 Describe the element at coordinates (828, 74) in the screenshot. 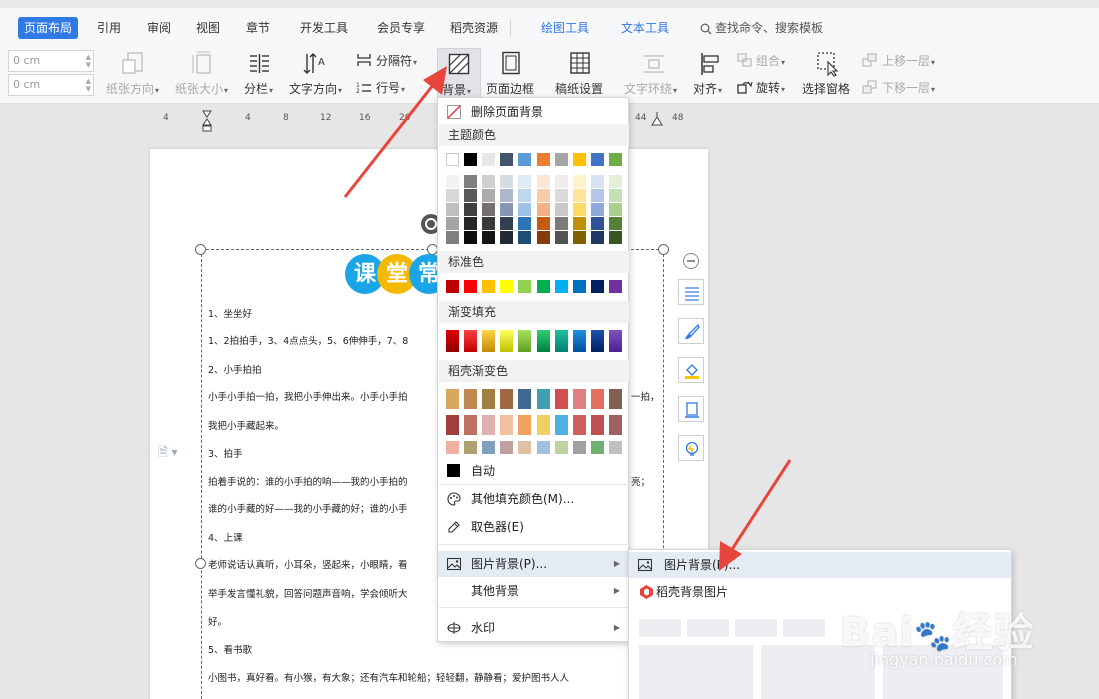

I see `selection-pane-button: 选择窗格` at that location.